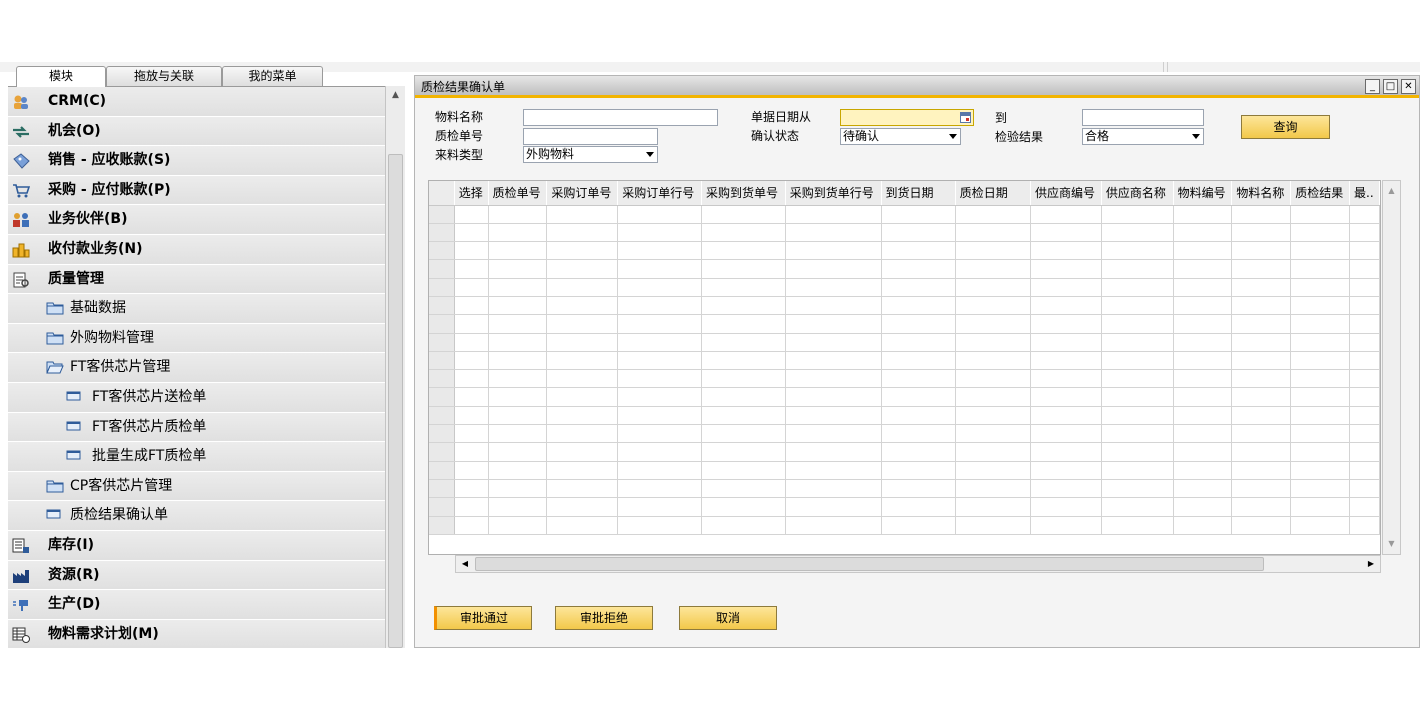  What do you see at coordinates (196, 279) in the screenshot?
I see `tree-item: 质量管理` at bounding box center [196, 279].